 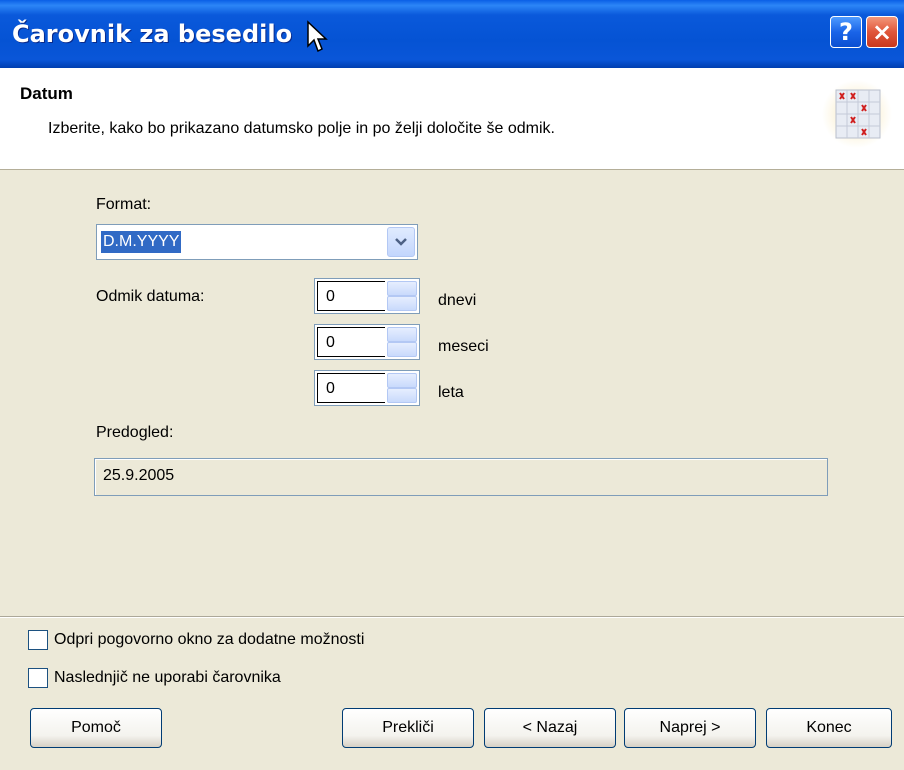 I want to click on no-wizard-checkbox-row: Naslednjič ne uporabi čarovnika, so click(x=154, y=678).